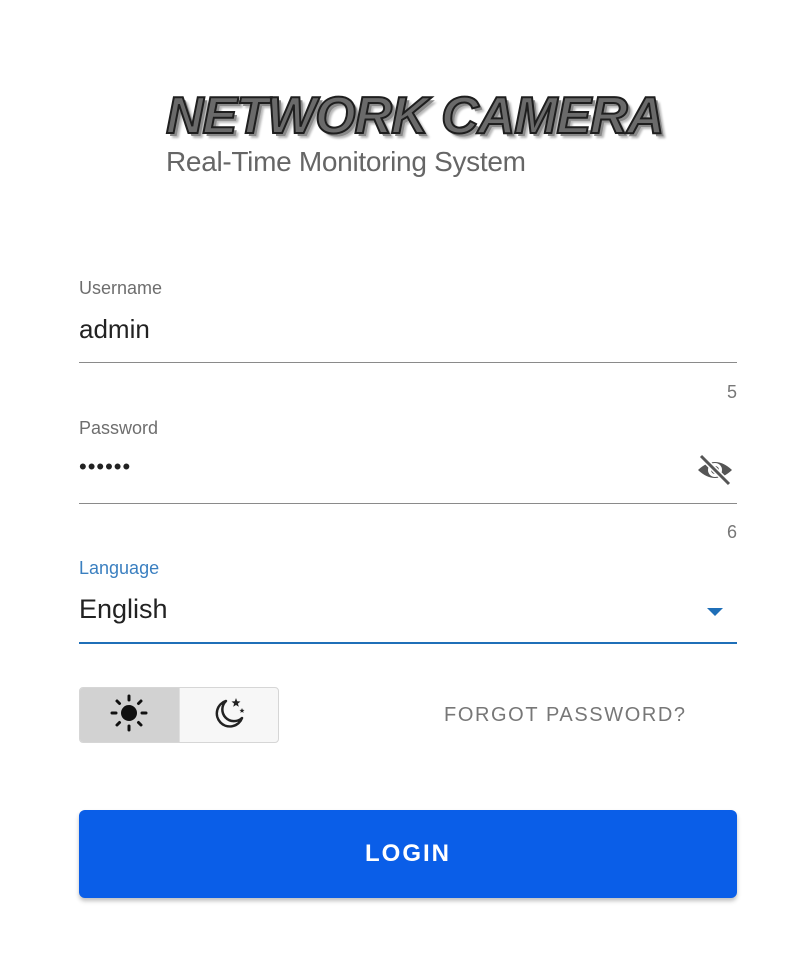 The image size is (800, 962). I want to click on language-select: Language English, so click(408, 602).